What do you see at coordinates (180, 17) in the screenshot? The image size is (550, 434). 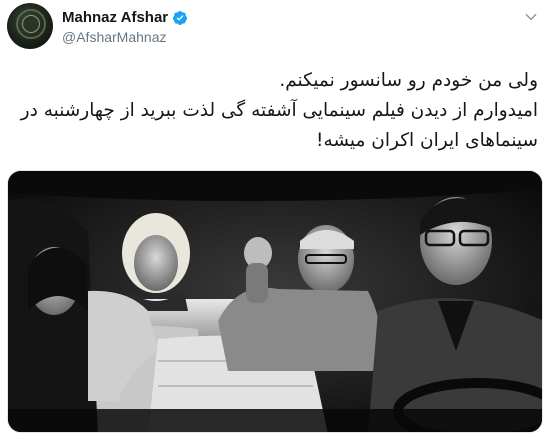 I see `verified-badge-icon` at bounding box center [180, 17].